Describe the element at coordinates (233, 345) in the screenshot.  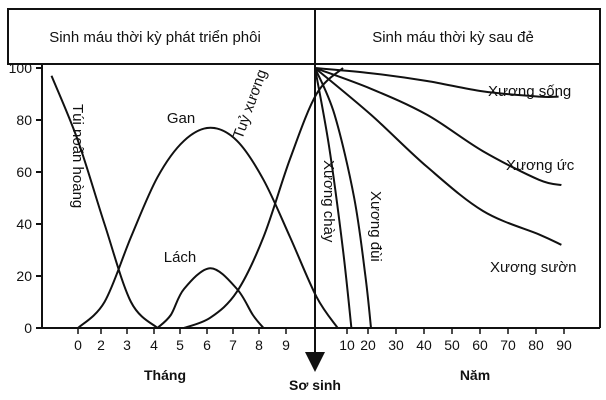
I see `x-month-tick-label: 7` at that location.